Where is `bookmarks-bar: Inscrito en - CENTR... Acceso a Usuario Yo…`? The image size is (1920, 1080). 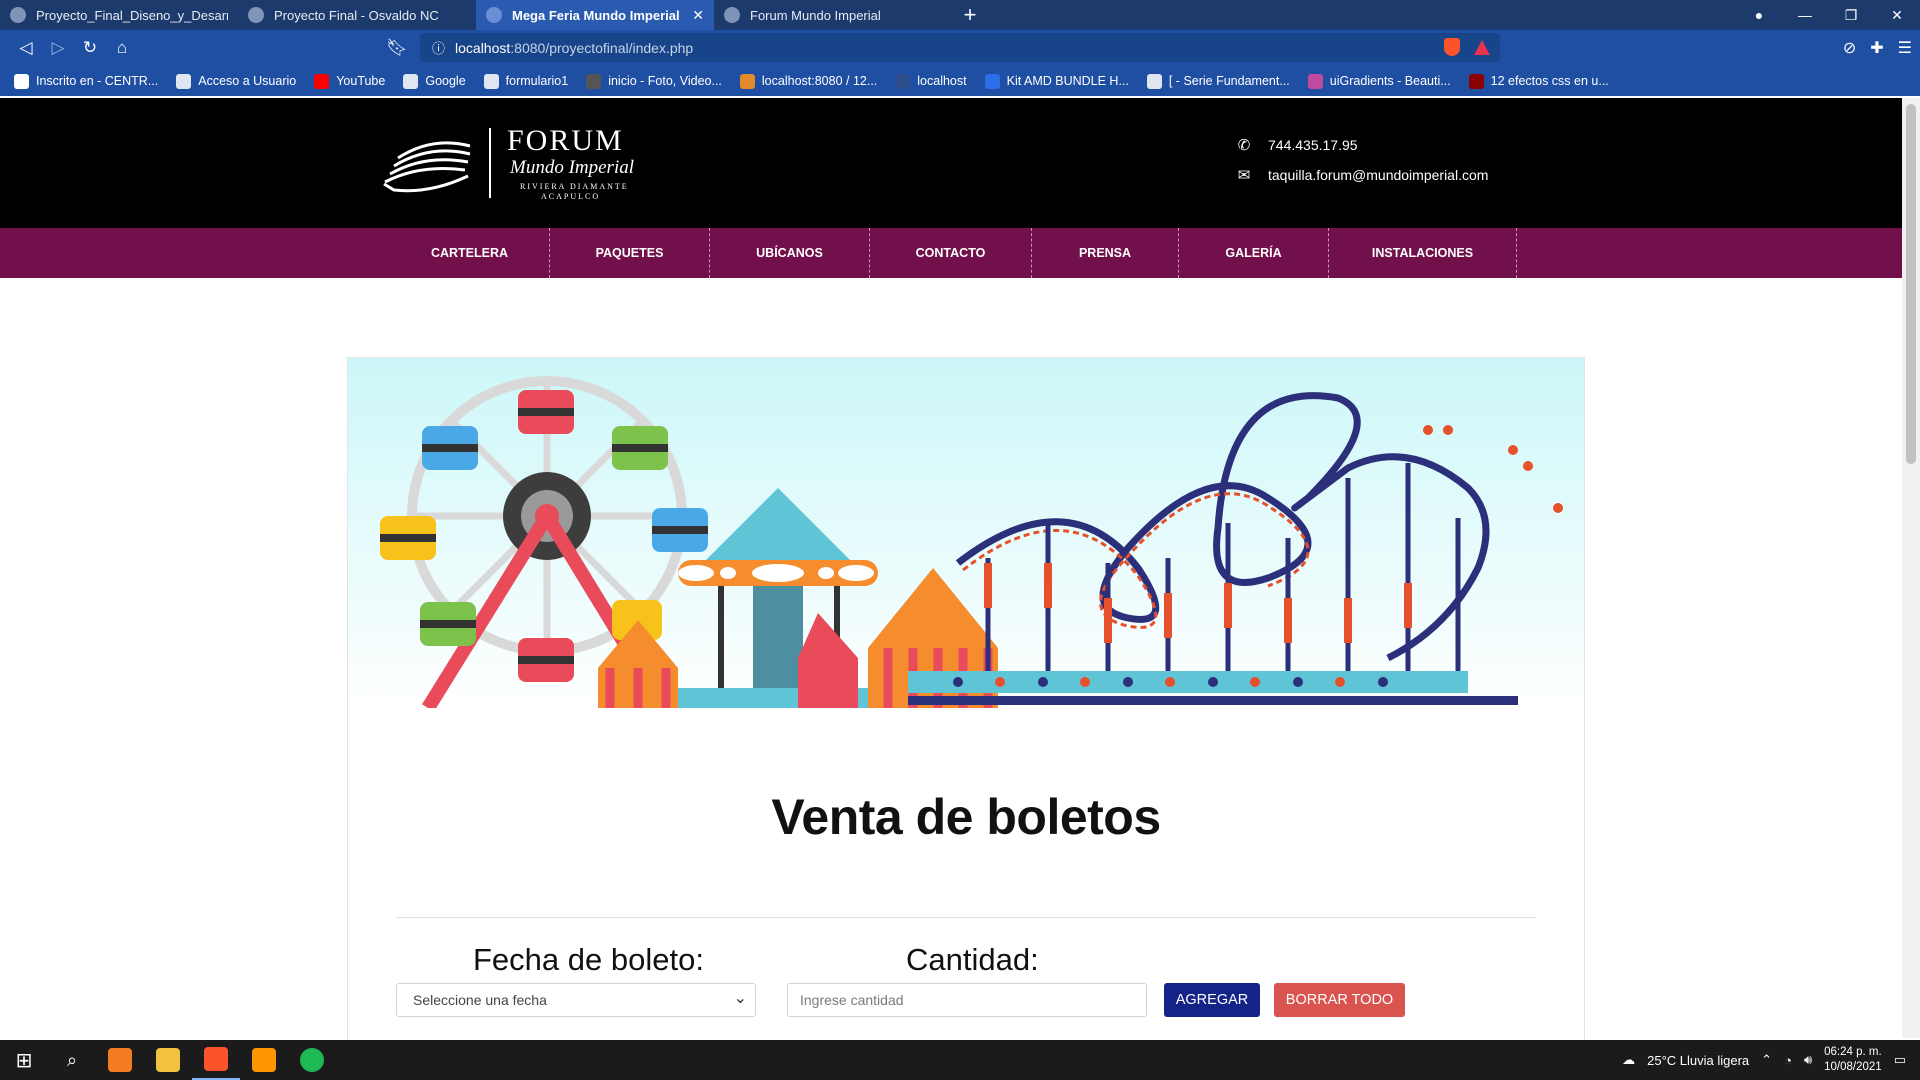 bookmarks-bar: Inscrito en - CENTR... Acceso a Usuario Yo… is located at coordinates (960, 81).